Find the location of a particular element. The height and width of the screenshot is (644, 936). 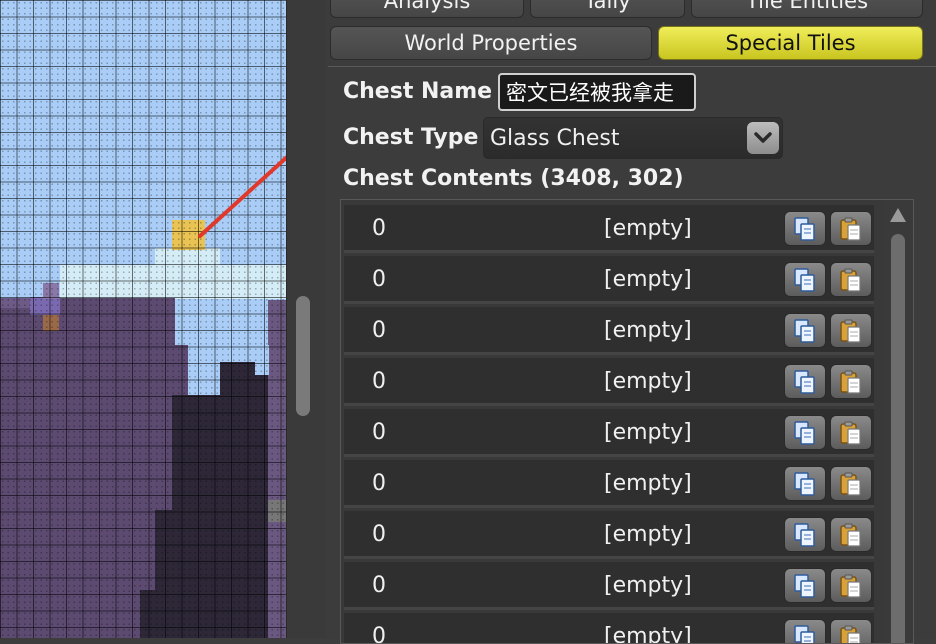

contents-scrollbar-thumb is located at coordinates (898, 439).